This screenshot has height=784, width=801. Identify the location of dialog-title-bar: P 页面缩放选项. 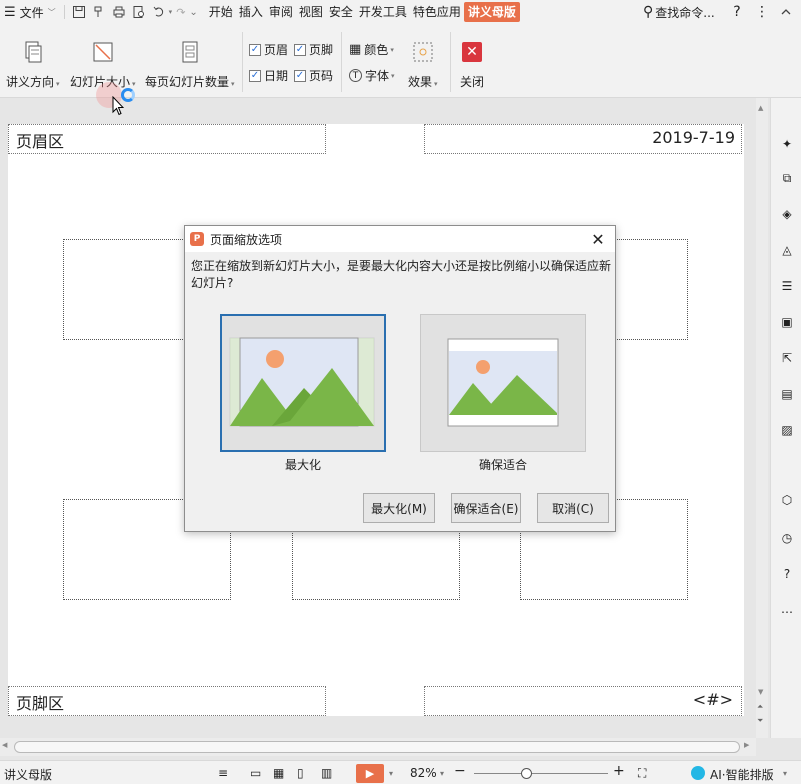
(400, 239).